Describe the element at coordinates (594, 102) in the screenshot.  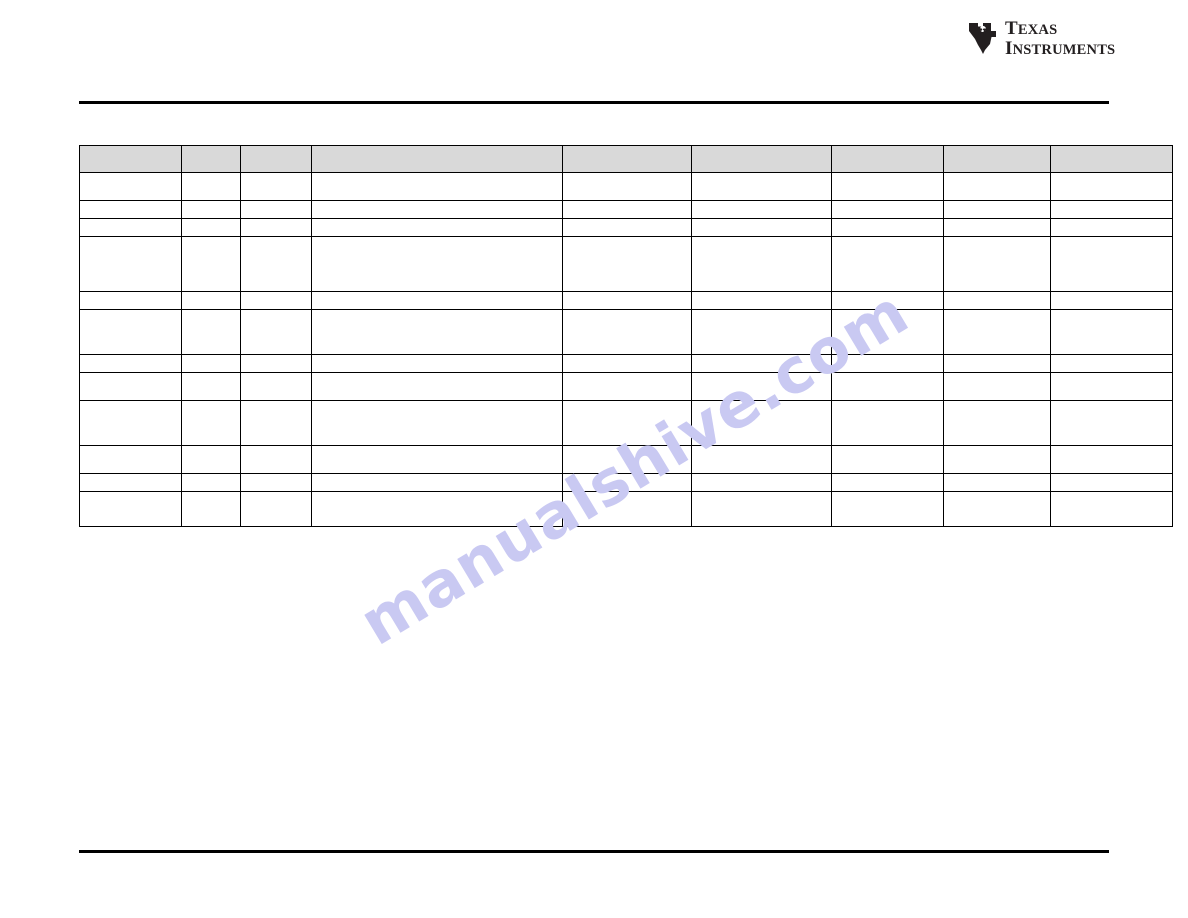
I see `header-rule` at that location.